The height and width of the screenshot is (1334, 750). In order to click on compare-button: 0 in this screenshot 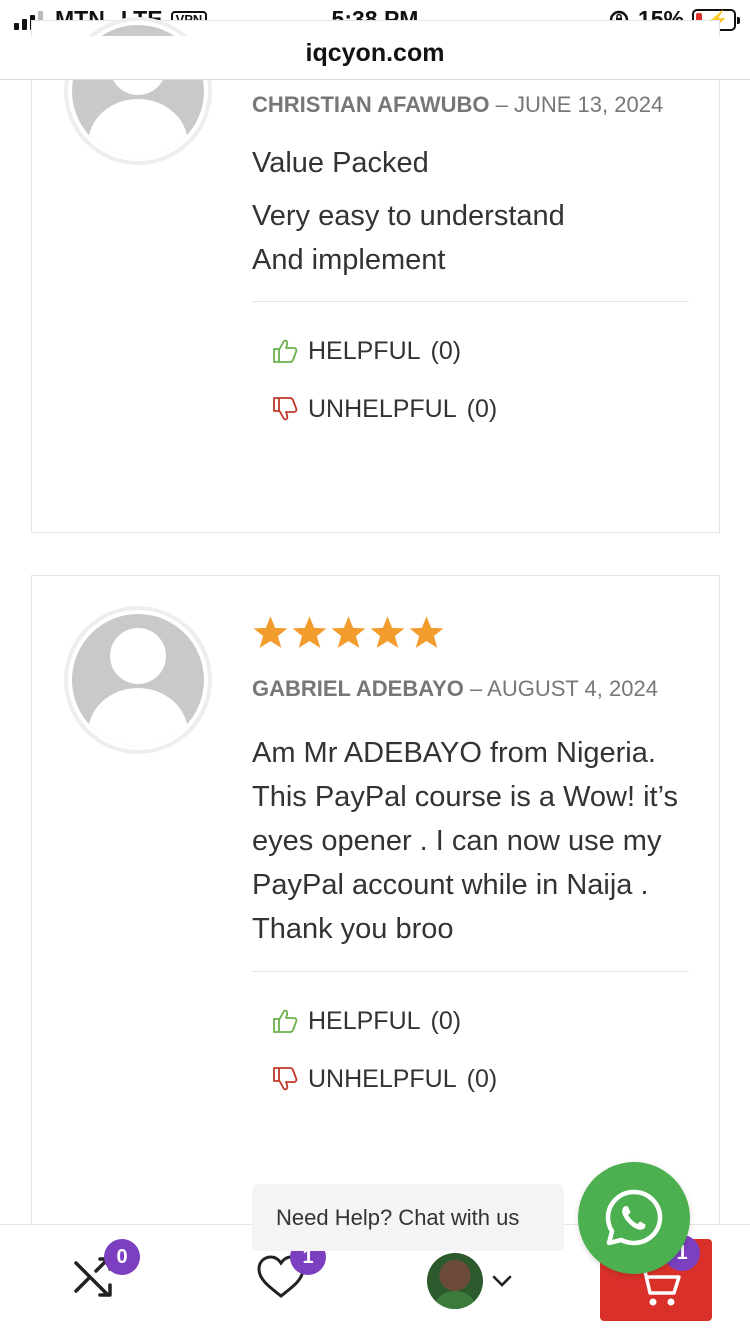, I will do `click(106, 1271)`.